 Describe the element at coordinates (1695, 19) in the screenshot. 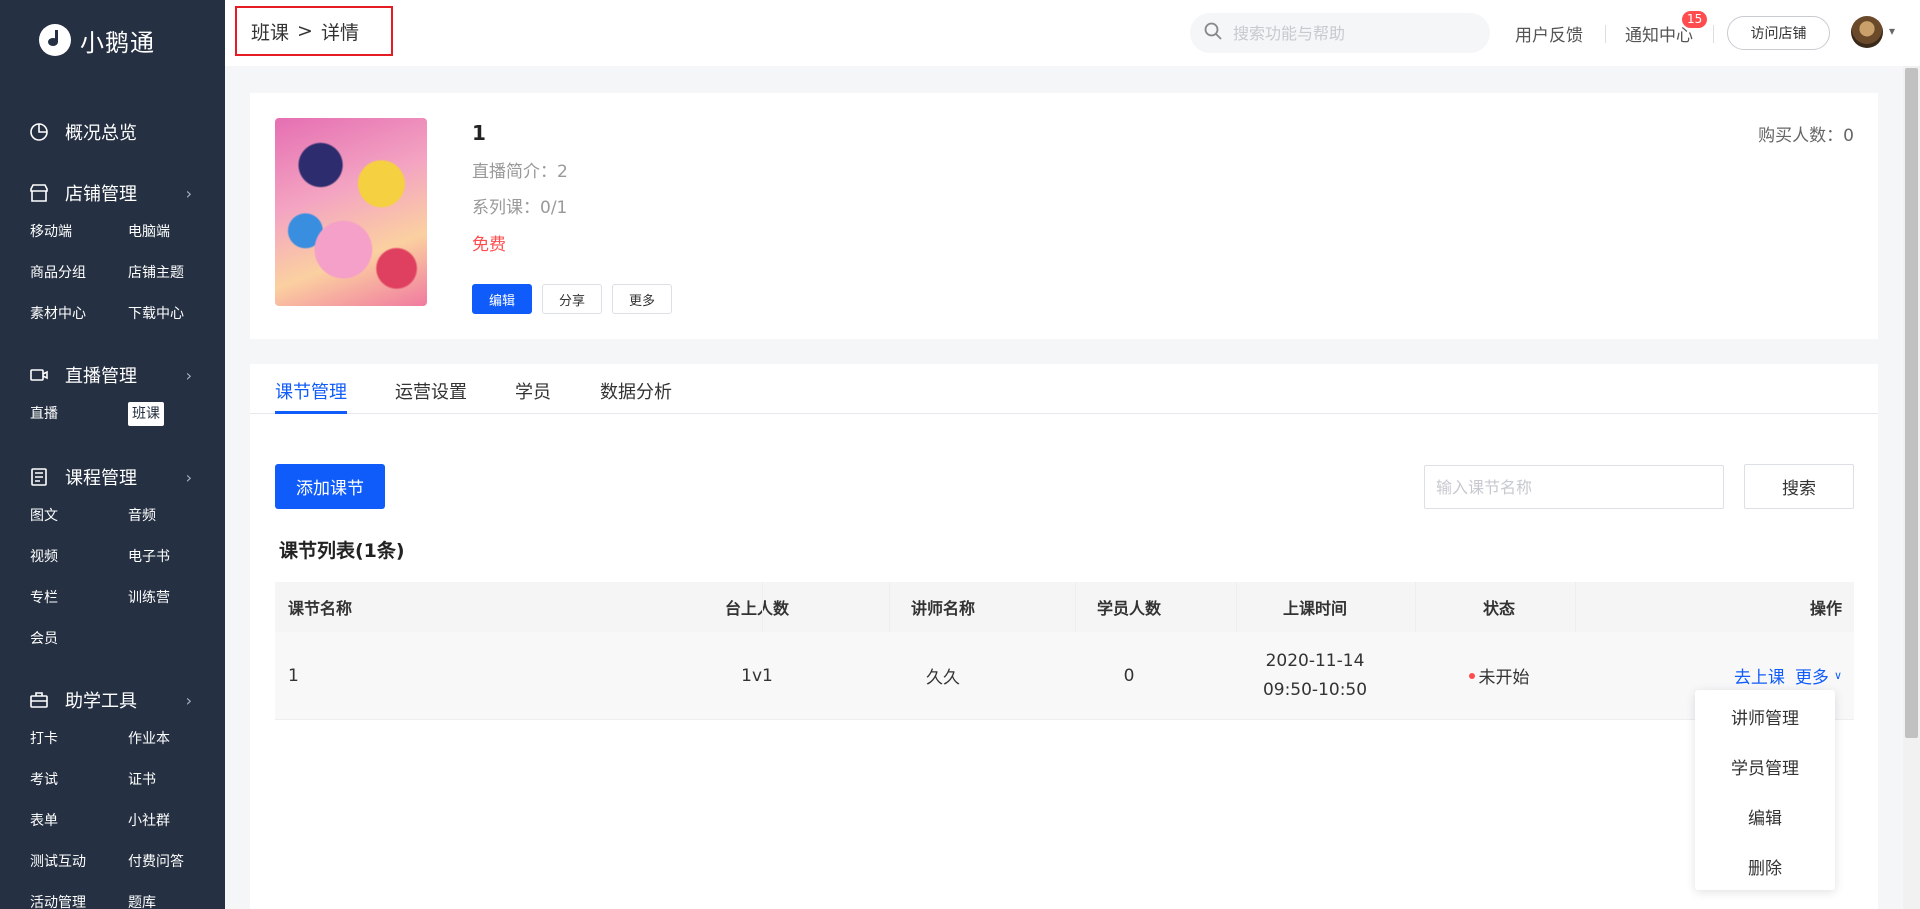

I see `notification-badge: 15` at that location.